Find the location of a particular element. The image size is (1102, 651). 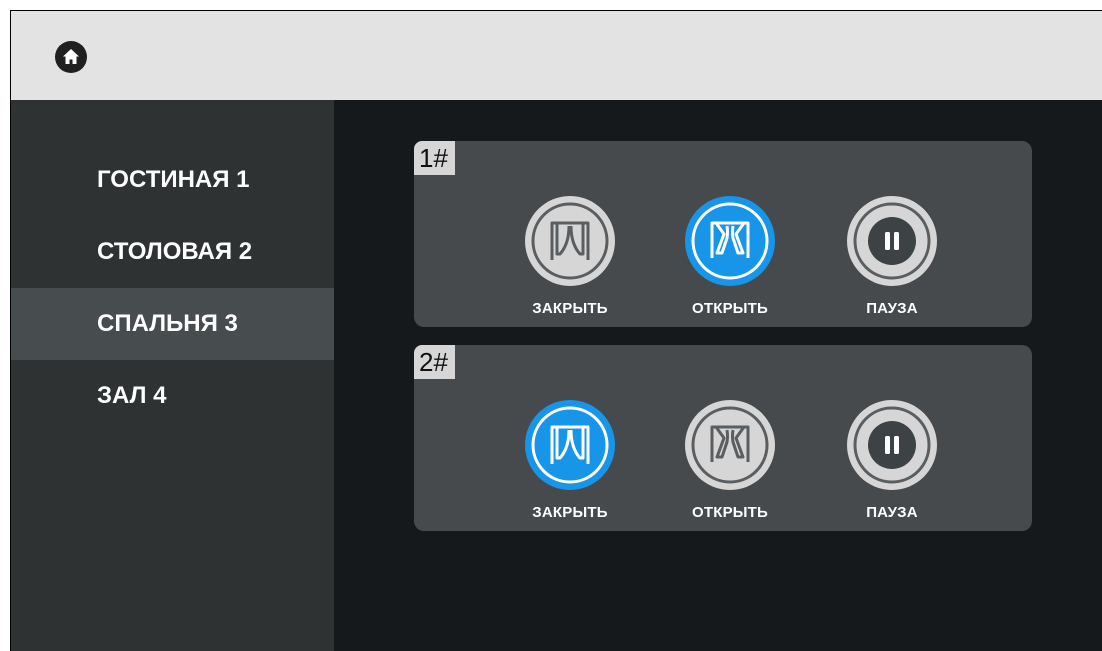

home-icon is located at coordinates (71, 56).